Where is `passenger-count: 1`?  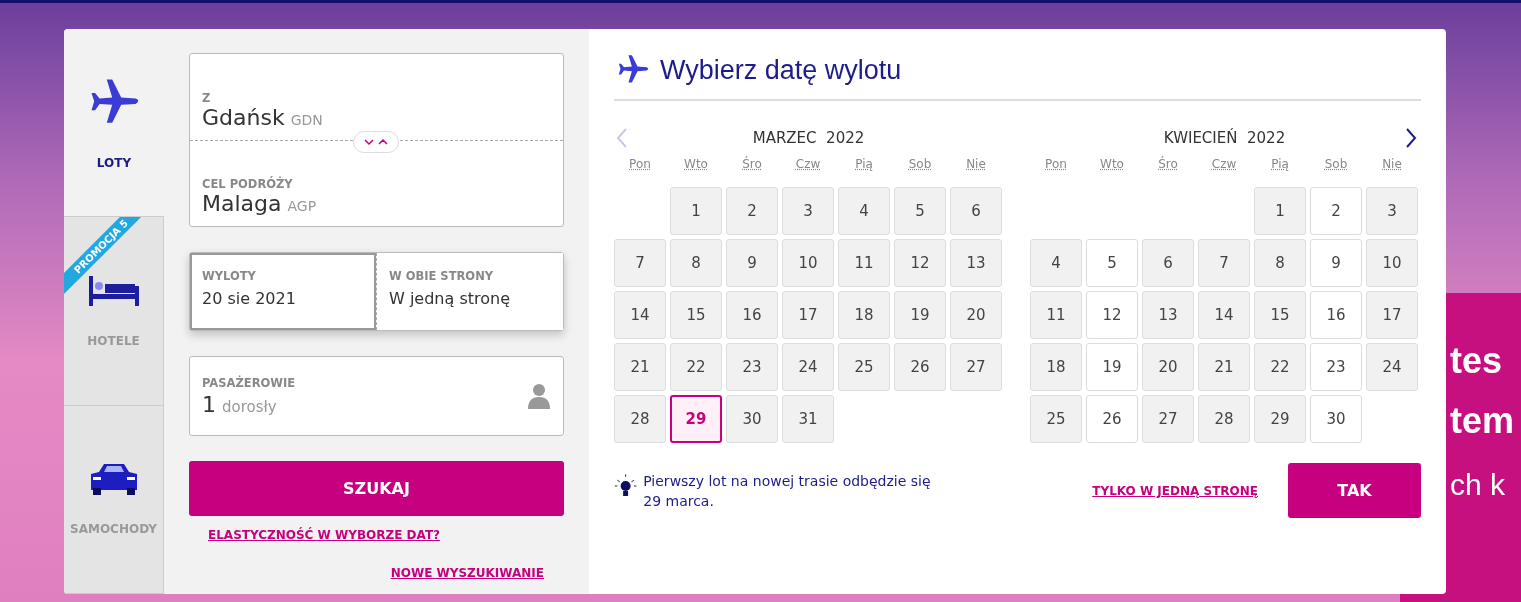
passenger-count: 1 is located at coordinates (209, 404).